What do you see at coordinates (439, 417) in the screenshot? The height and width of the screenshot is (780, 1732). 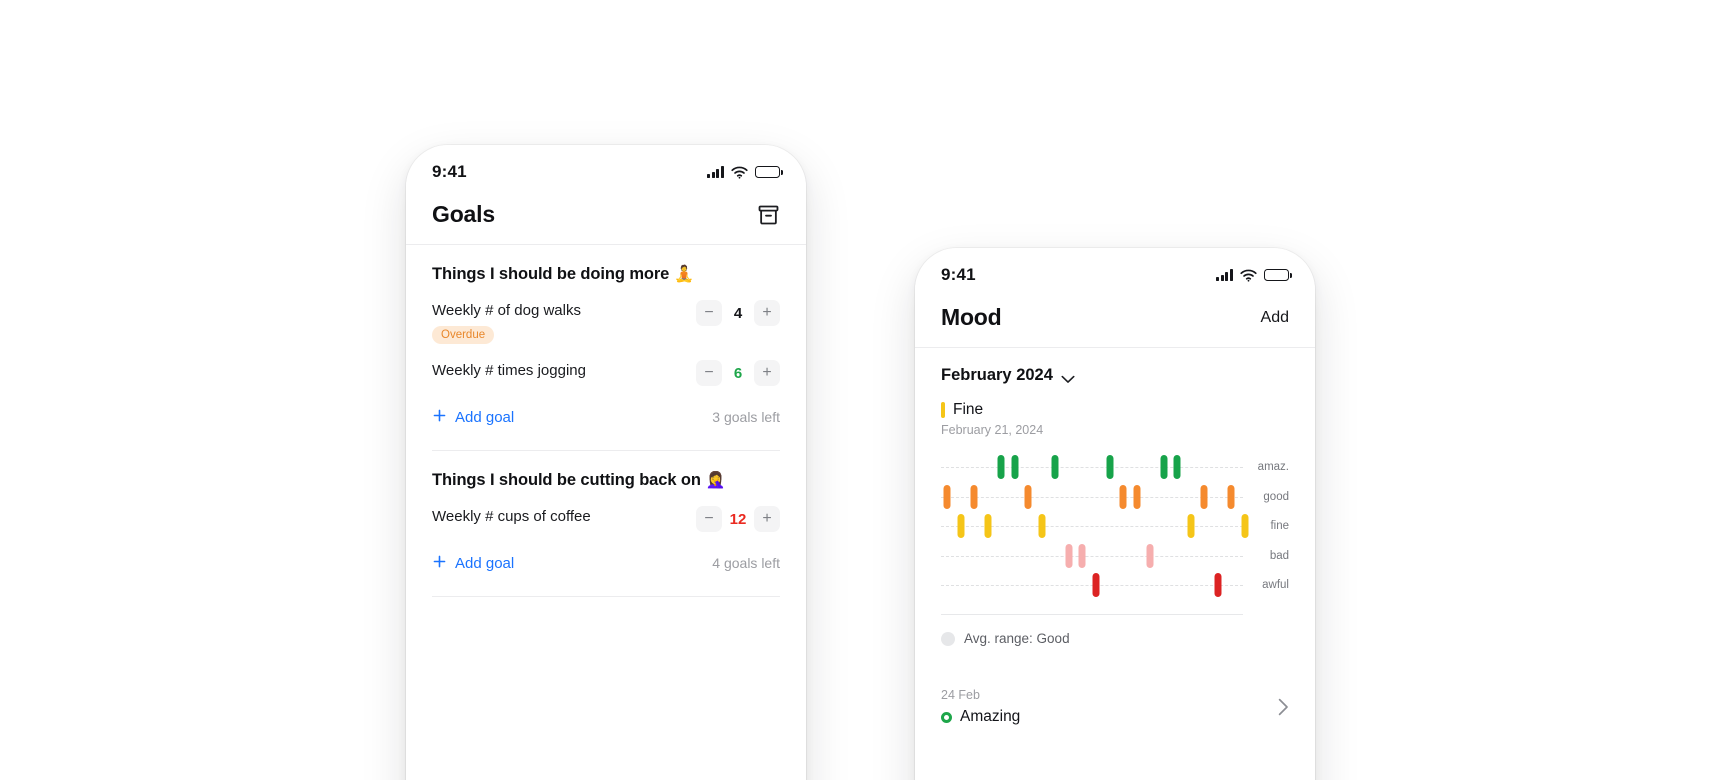 I see `plus-icon` at bounding box center [439, 417].